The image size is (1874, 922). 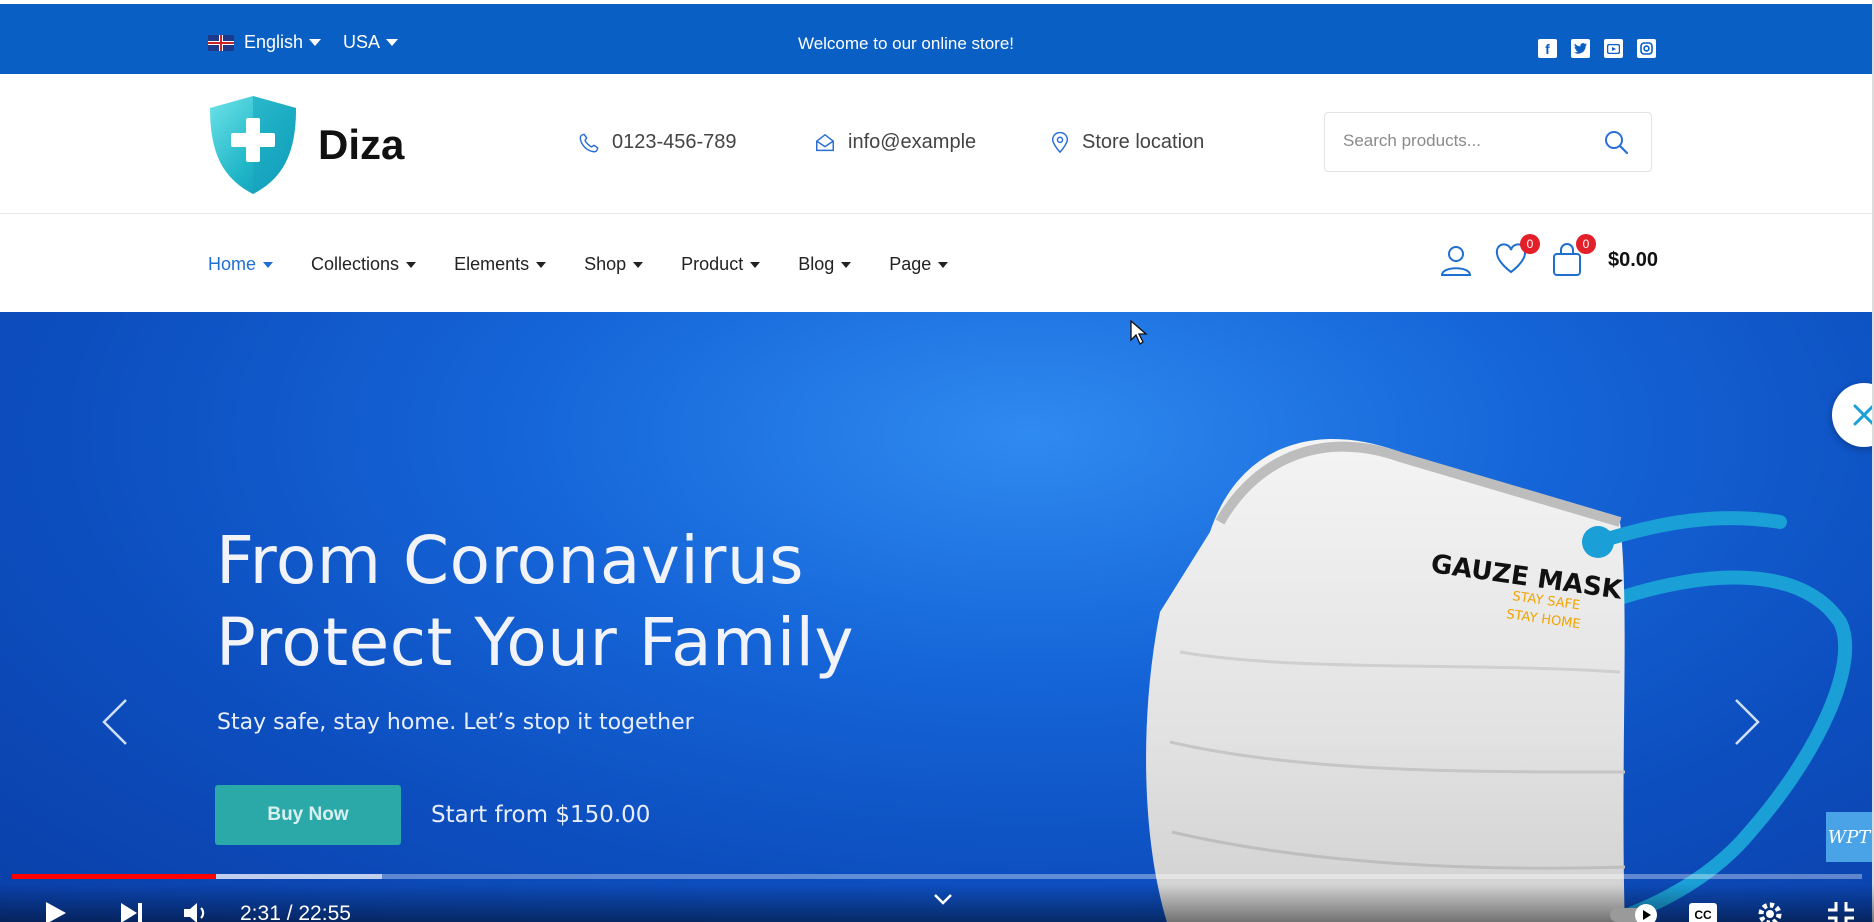 I want to click on autoplay-toggle-icon, so click(x=1635, y=912).